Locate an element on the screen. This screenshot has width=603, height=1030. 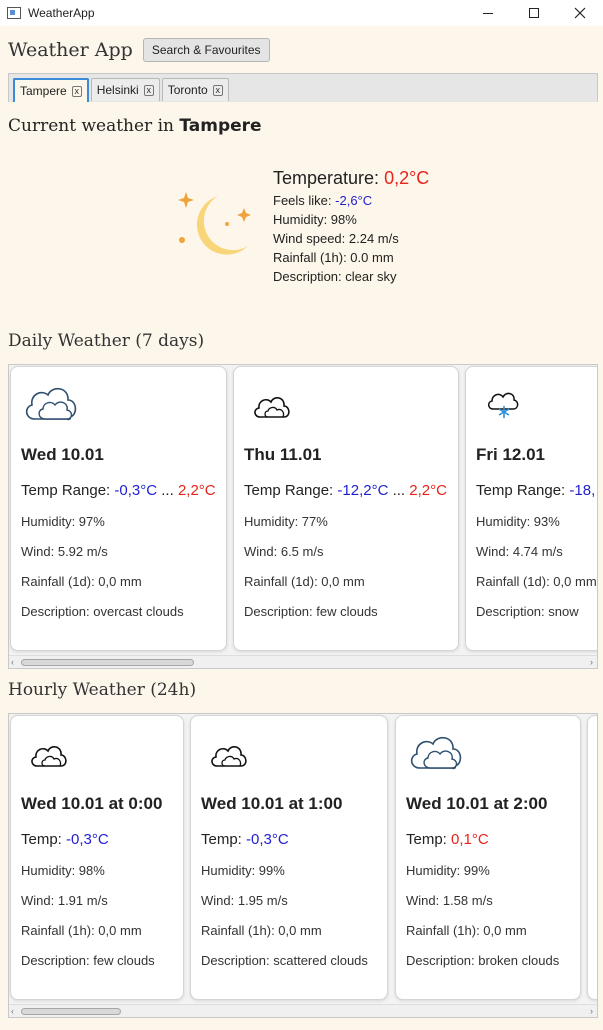
scattered-clouds-icon is located at coordinates (229, 756).